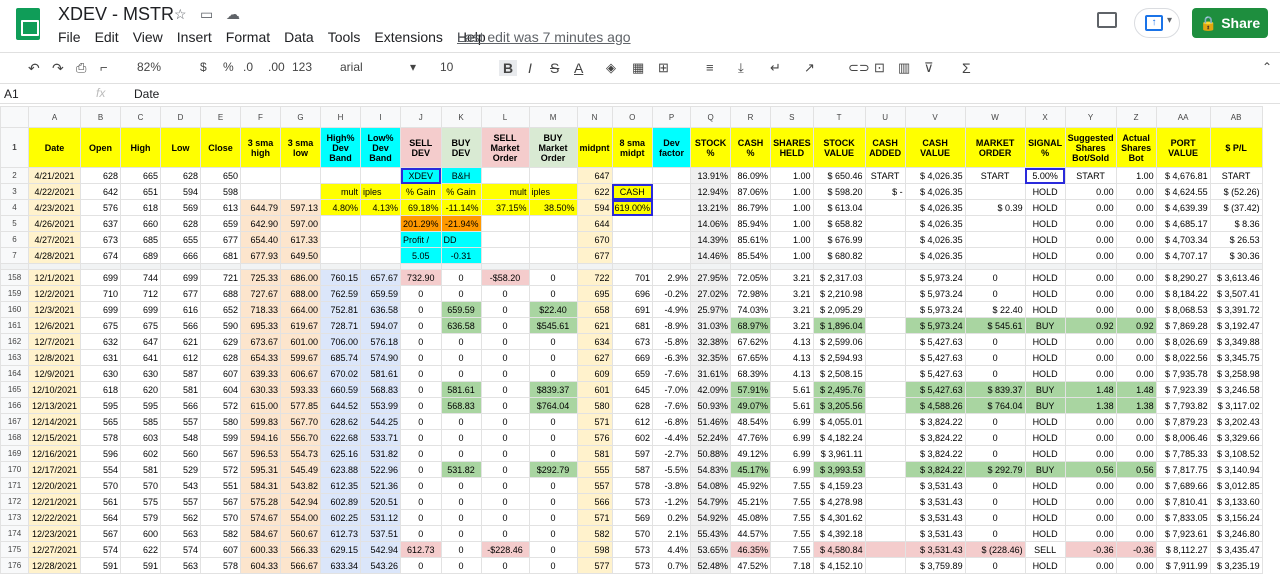 The image size is (1280, 574). Describe the element at coordinates (1236, 325) in the screenshot. I see `cell-ab: $ 3,192.47` at that location.